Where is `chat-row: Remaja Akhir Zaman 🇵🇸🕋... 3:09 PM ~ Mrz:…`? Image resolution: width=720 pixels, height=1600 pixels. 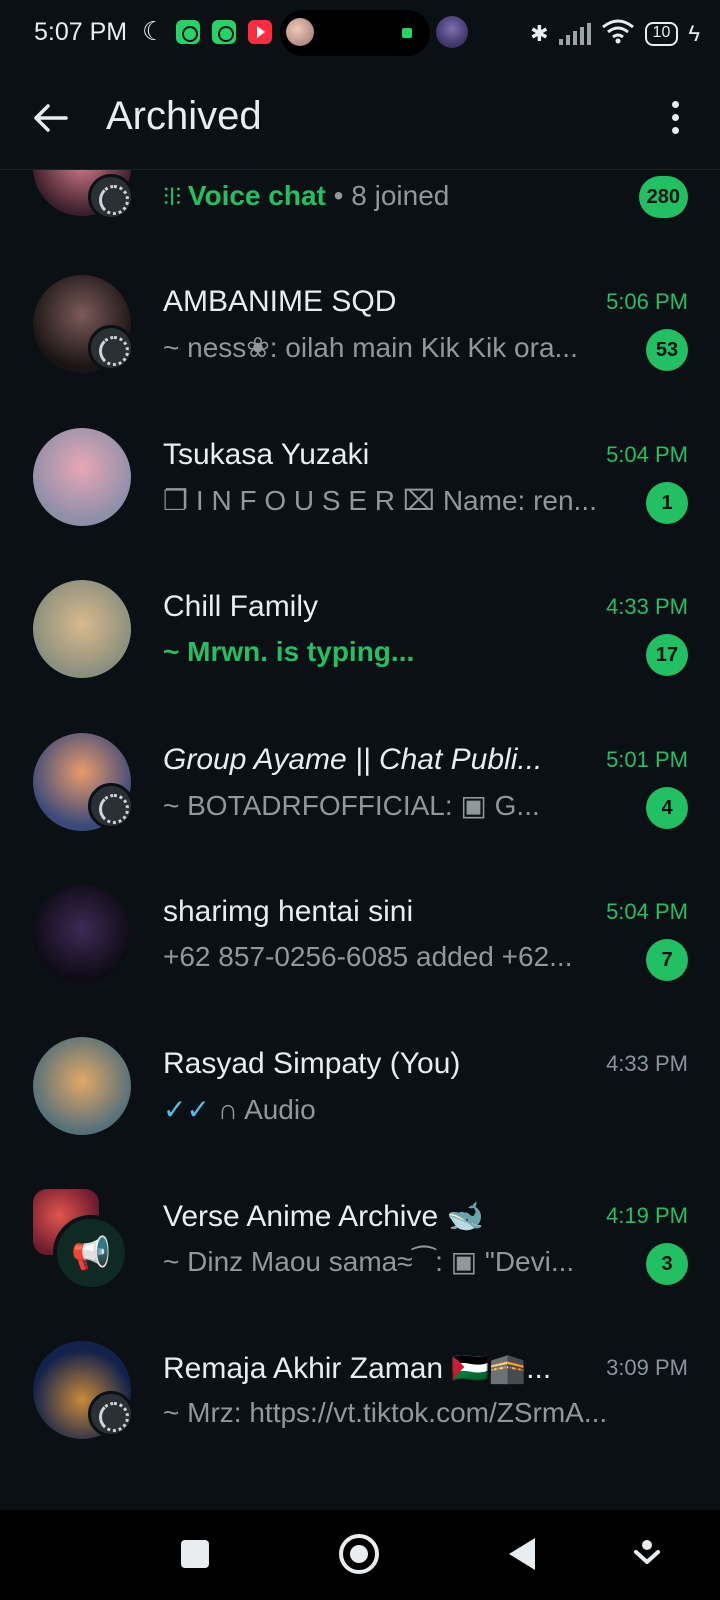 chat-row: Remaja Akhir Zaman 🇵🇸🕋... 3:09 PM ~ Mrz:… is located at coordinates (360, 1418).